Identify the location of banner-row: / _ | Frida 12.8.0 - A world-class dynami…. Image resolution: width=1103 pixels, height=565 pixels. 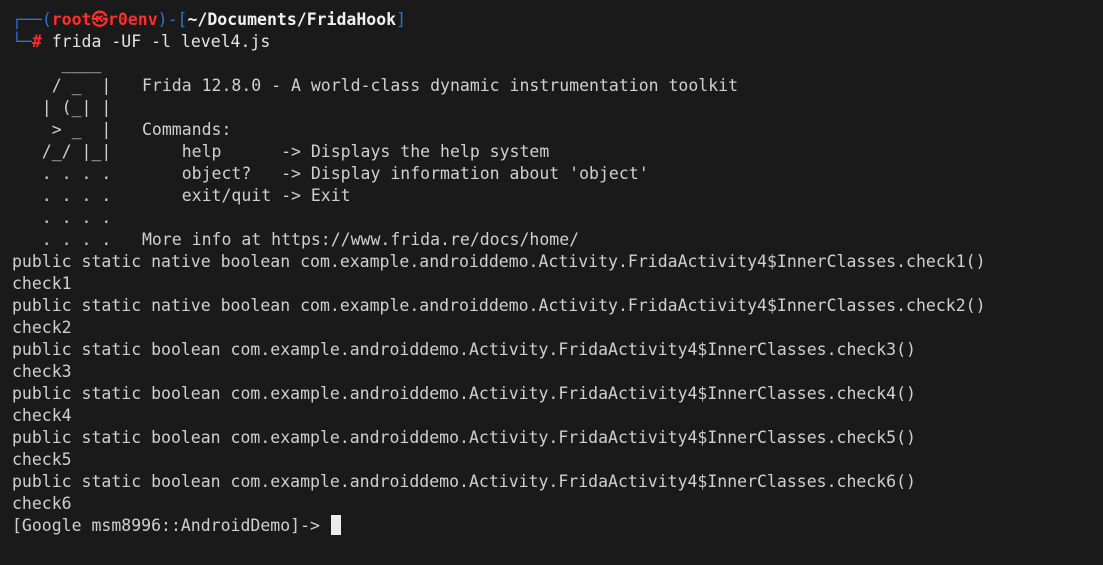
(557, 86).